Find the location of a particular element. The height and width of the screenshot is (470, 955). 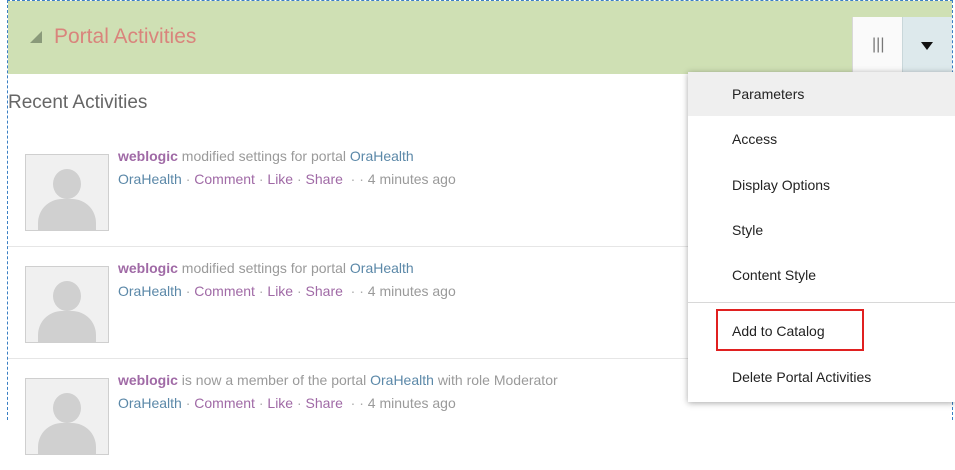

chevron-down-icon is located at coordinates (927, 46).